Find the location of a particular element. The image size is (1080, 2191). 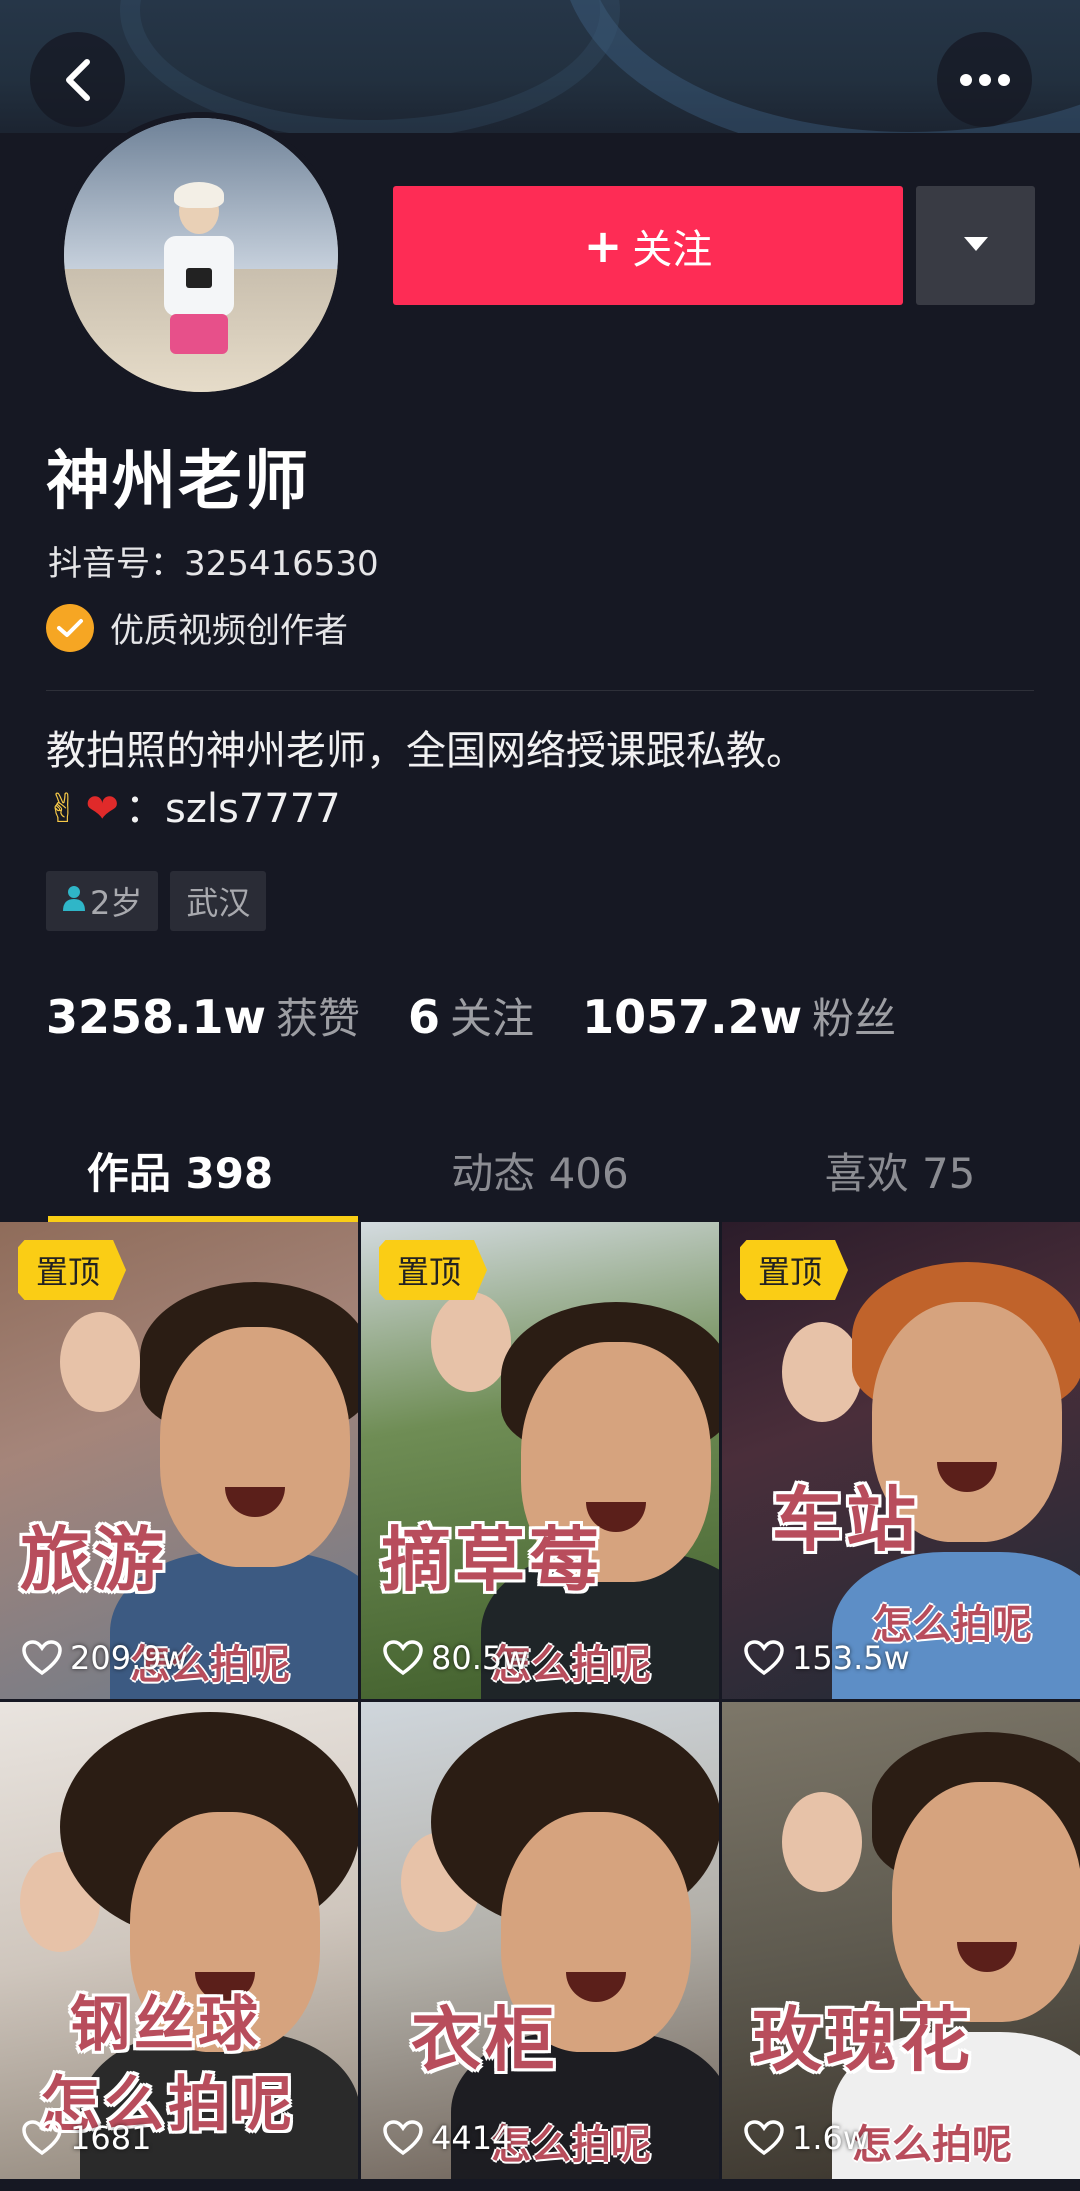

profile-tabs: 作品 398 动态 406 喜欢 75 is located at coordinates (540, 1171).